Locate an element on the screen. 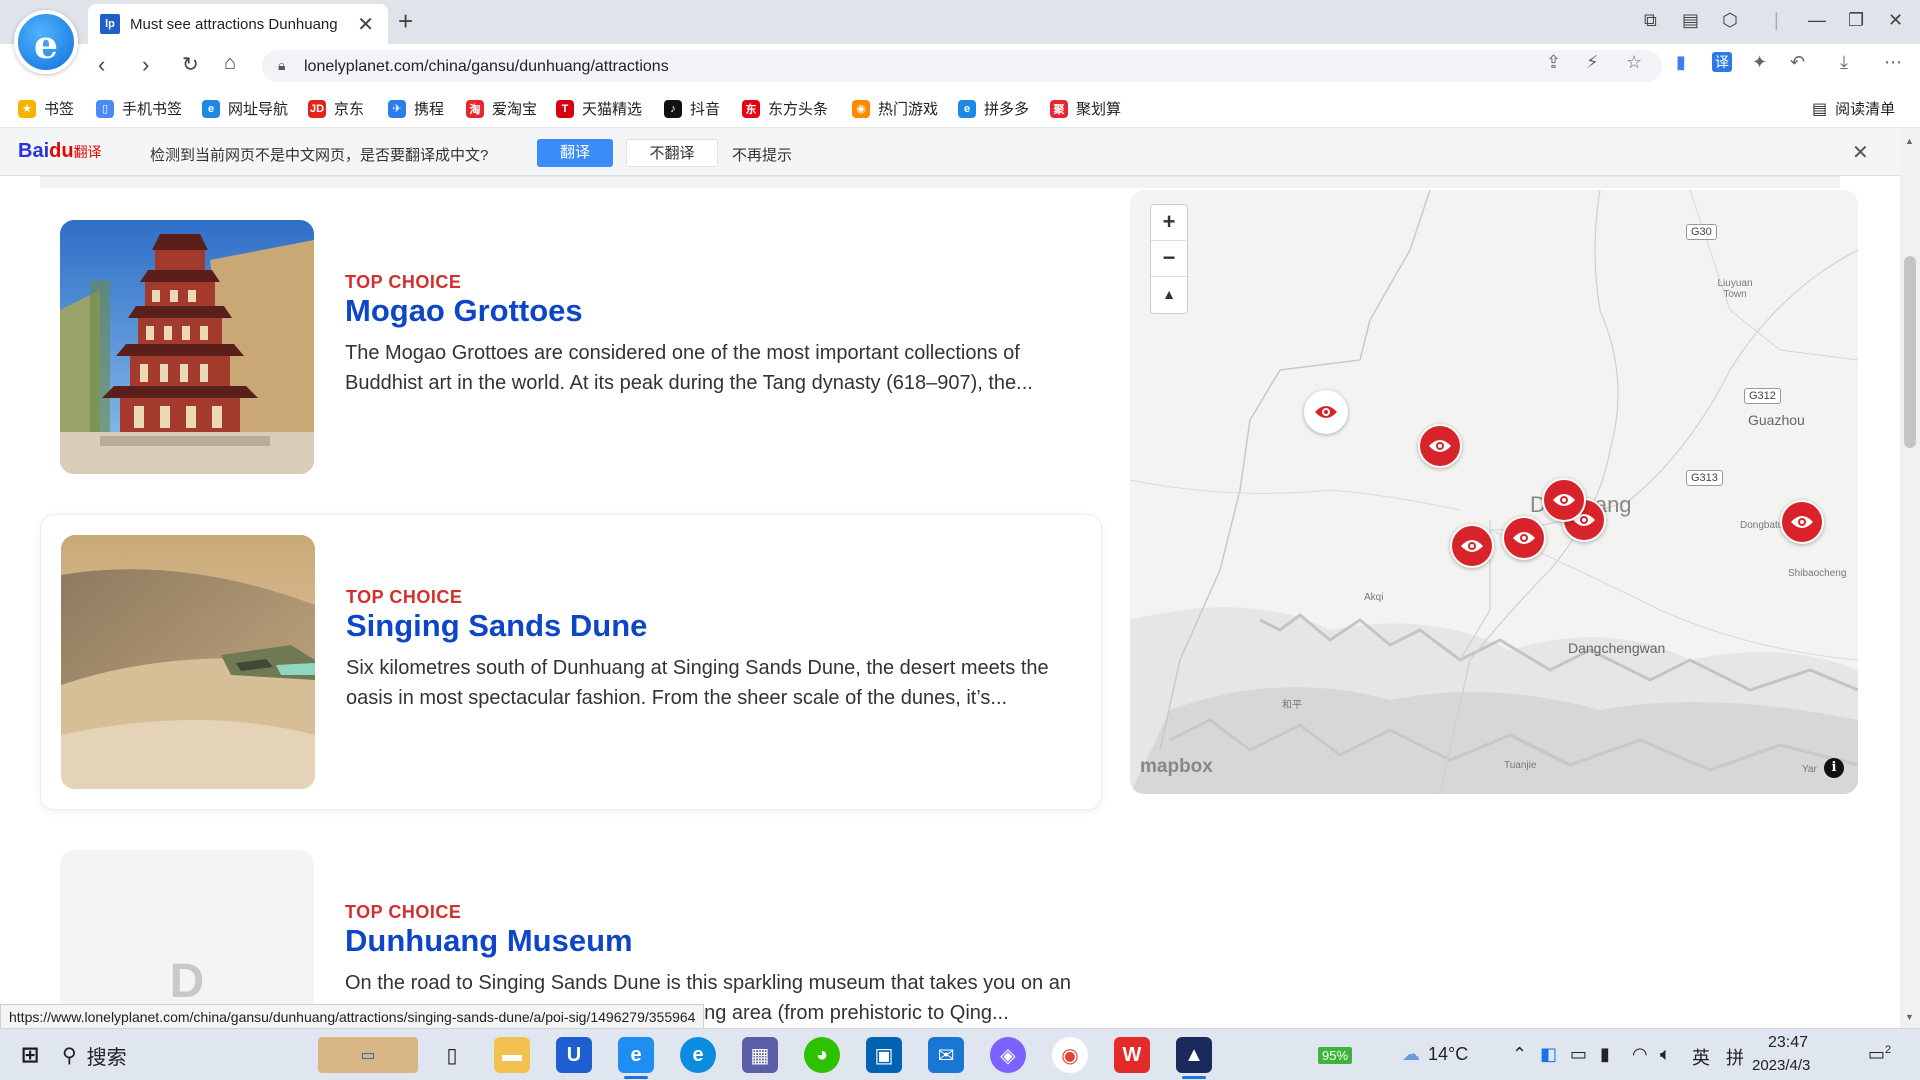 This screenshot has width=1920, height=1080. wps-icon: W is located at coordinates (1132, 1055).